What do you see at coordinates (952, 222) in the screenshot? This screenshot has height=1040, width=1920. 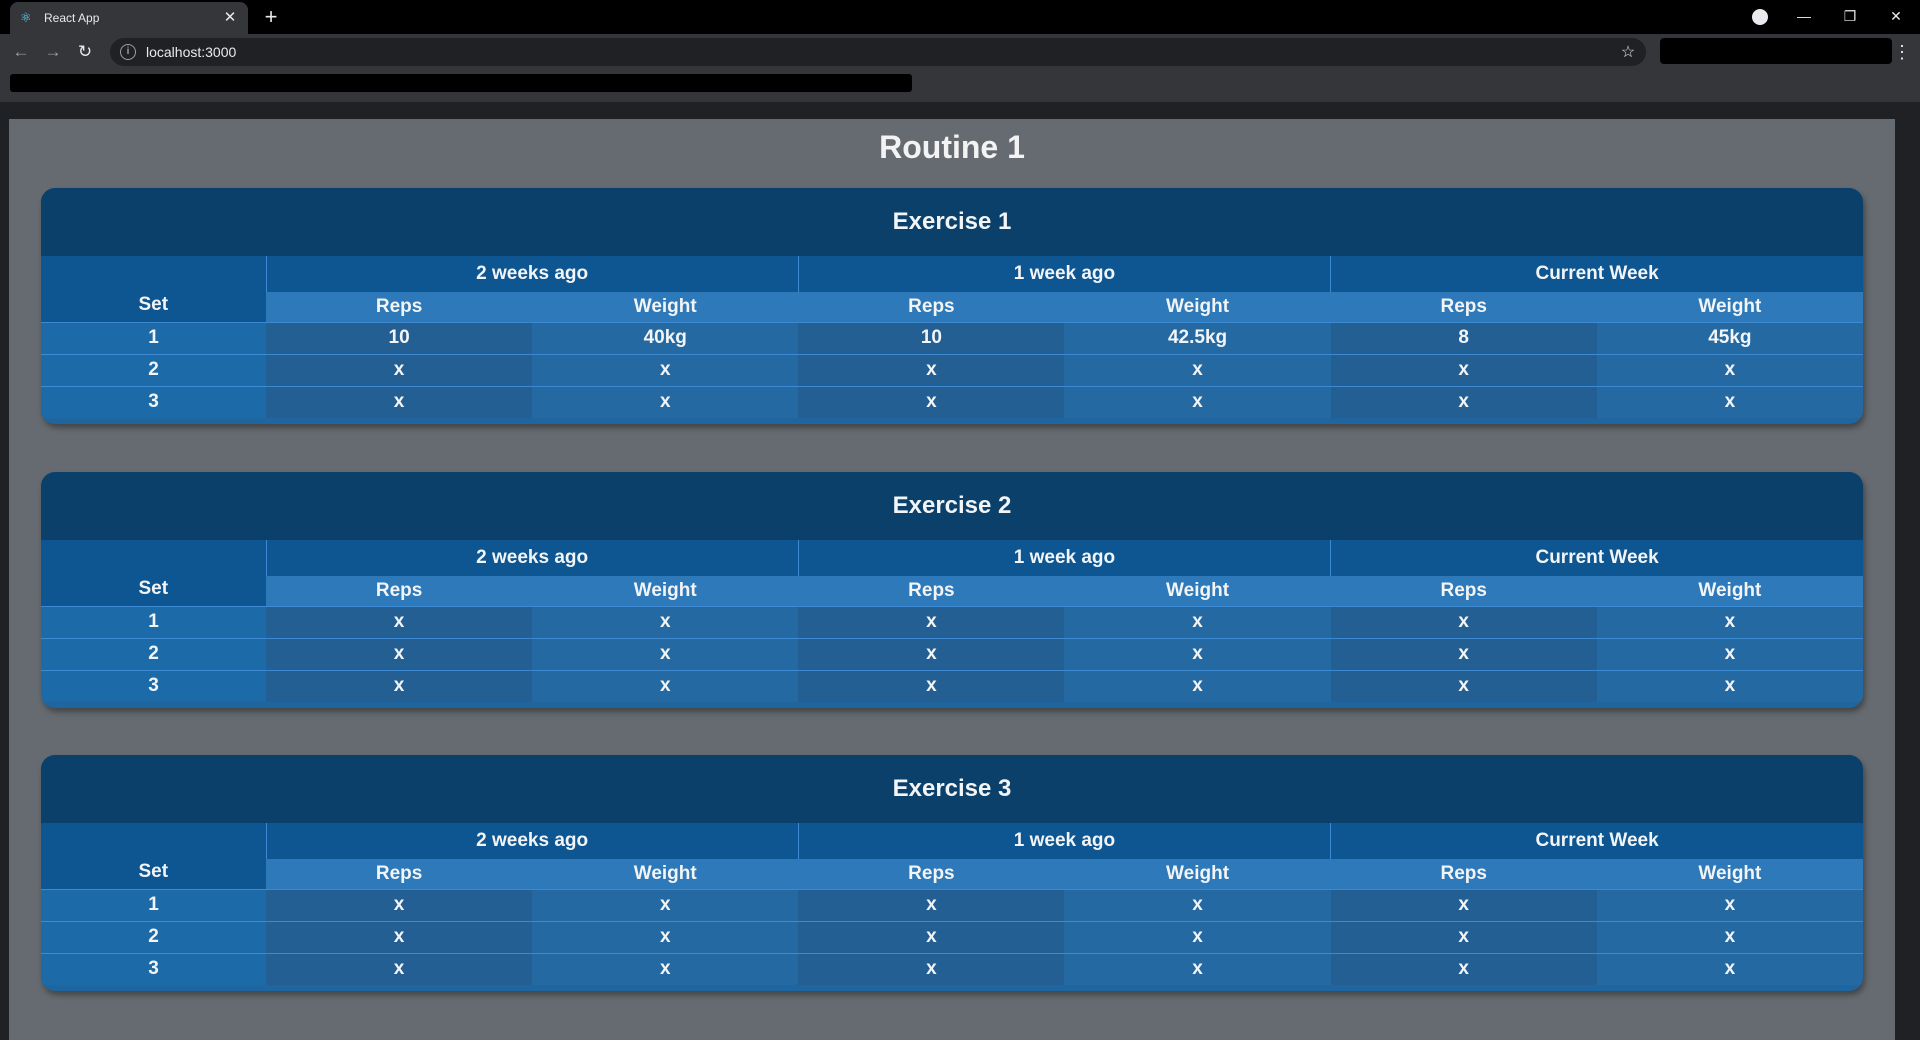 I see `exercise-title: Exercise 1` at bounding box center [952, 222].